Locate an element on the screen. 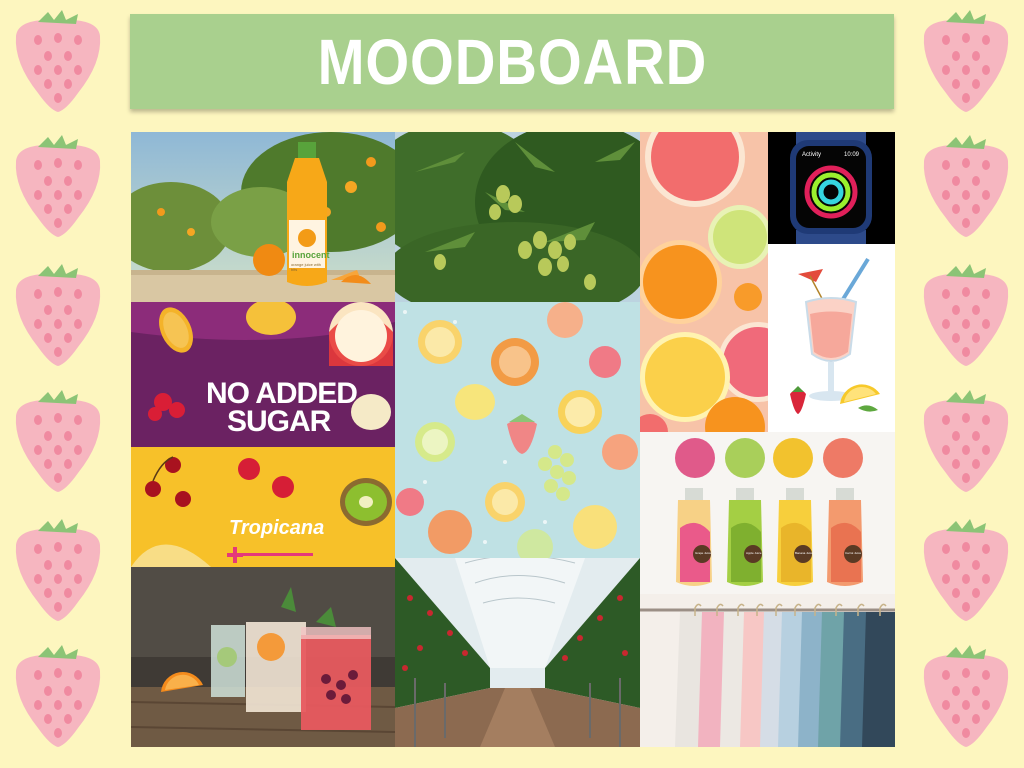 The width and height of the screenshot is (1024, 768). kiwi-icon is located at coordinates (366, 502).